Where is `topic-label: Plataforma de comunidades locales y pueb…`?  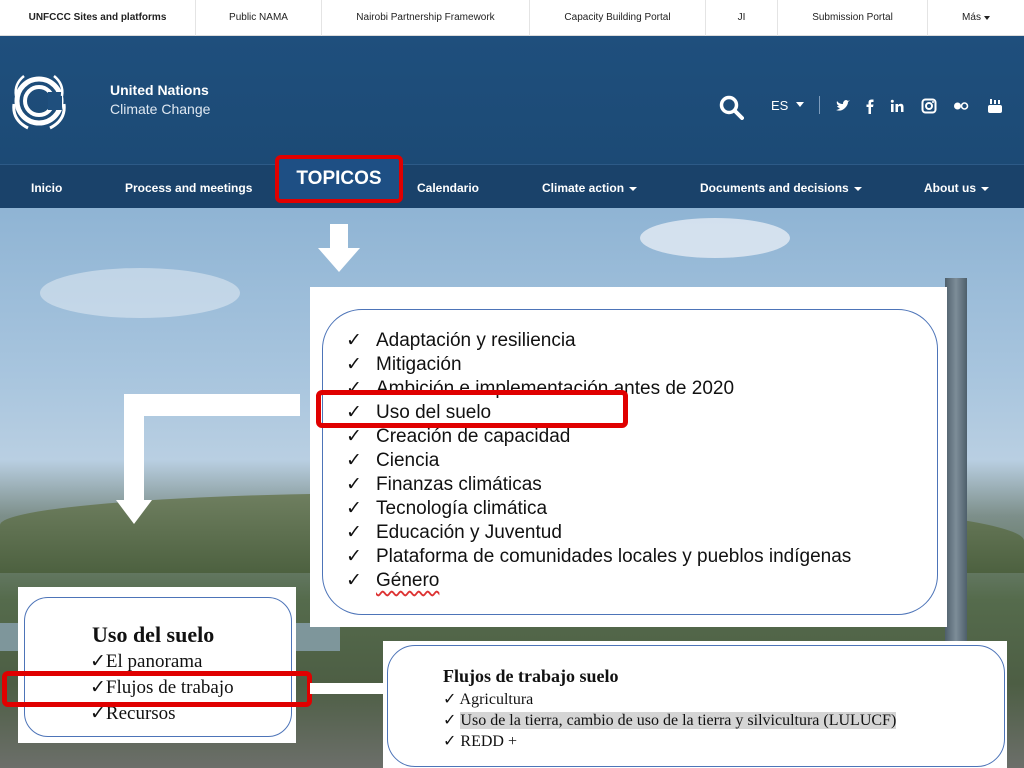
topic-label: Plataforma de comunidades locales y pueb… is located at coordinates (614, 556).